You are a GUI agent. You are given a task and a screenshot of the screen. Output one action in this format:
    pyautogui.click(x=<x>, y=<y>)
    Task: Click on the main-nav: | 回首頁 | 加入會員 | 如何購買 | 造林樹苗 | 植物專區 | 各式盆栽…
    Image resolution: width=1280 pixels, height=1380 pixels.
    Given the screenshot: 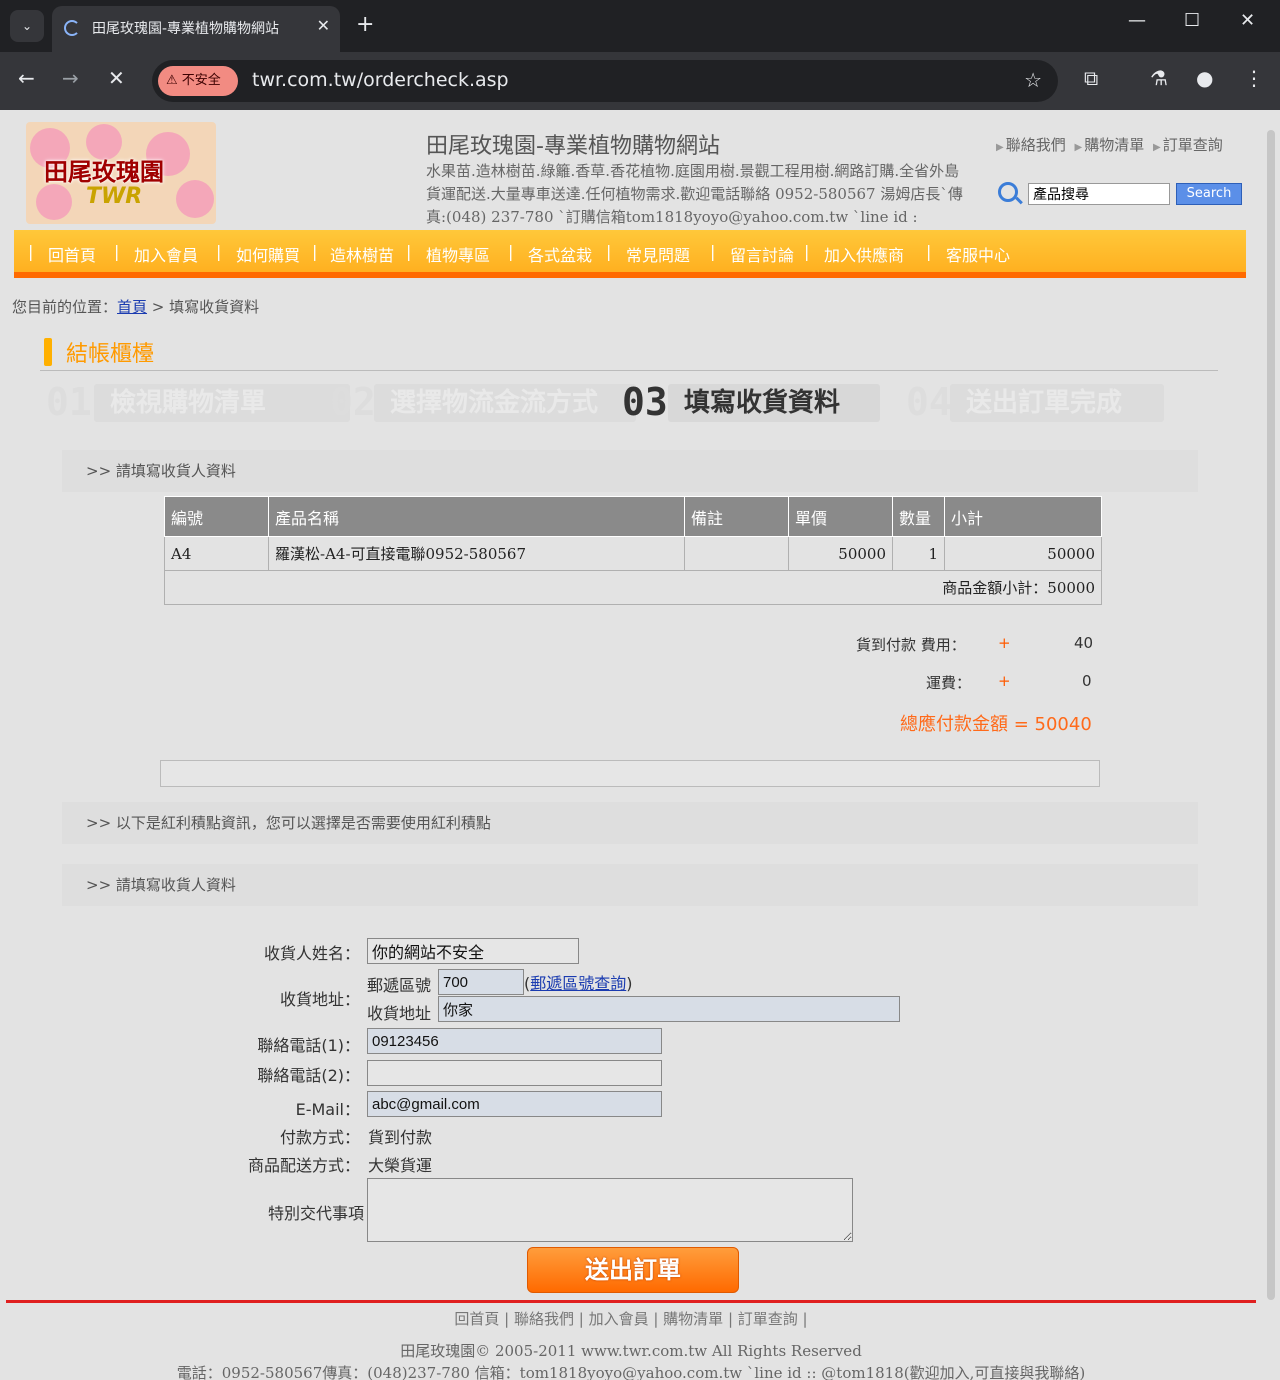 What is the action you would take?
    pyautogui.click(x=630, y=254)
    